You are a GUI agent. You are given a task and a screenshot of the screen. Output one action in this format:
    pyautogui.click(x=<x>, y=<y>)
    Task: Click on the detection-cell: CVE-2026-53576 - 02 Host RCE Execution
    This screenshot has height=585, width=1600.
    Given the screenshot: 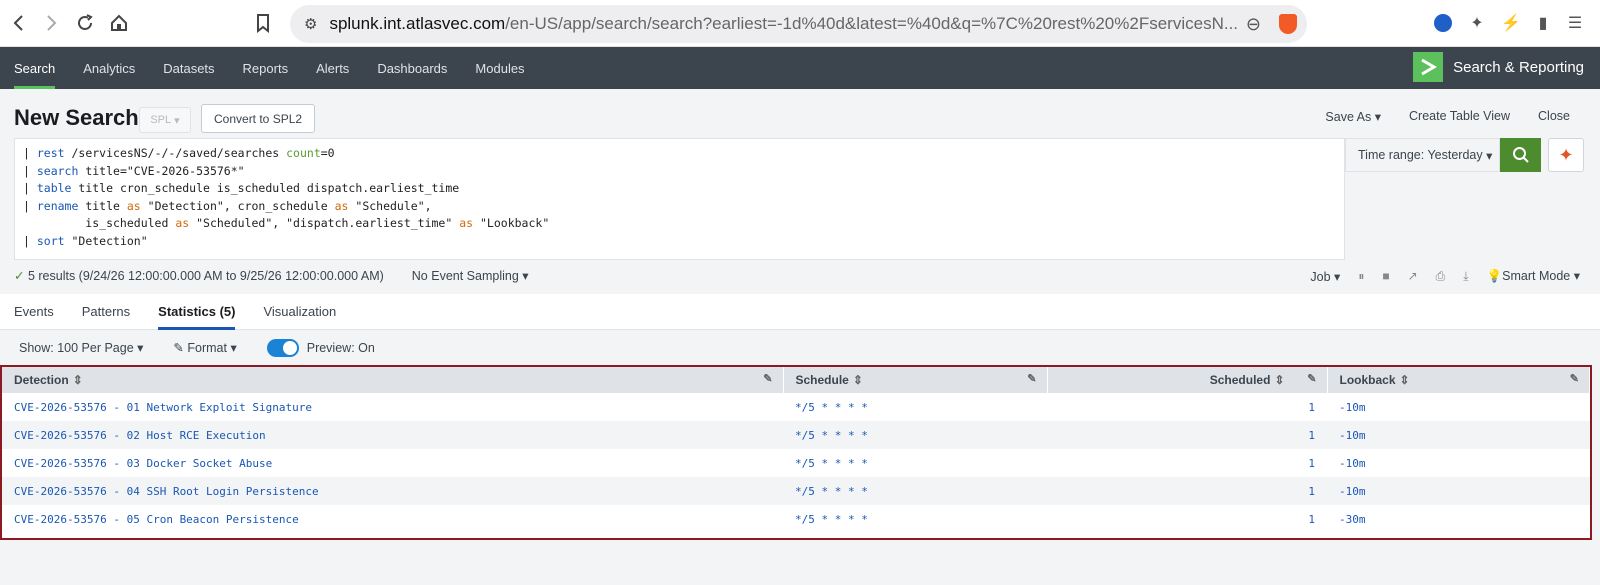 What is the action you would take?
    pyautogui.click(x=392, y=435)
    